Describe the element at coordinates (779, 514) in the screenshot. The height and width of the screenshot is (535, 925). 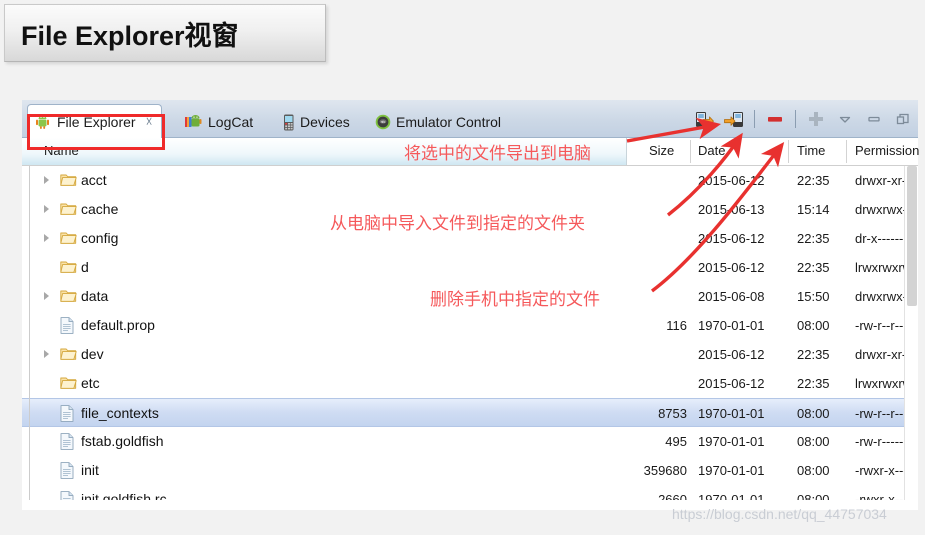
I see `watermark-text: https://blog.csdn.net/qq_44757034` at that location.